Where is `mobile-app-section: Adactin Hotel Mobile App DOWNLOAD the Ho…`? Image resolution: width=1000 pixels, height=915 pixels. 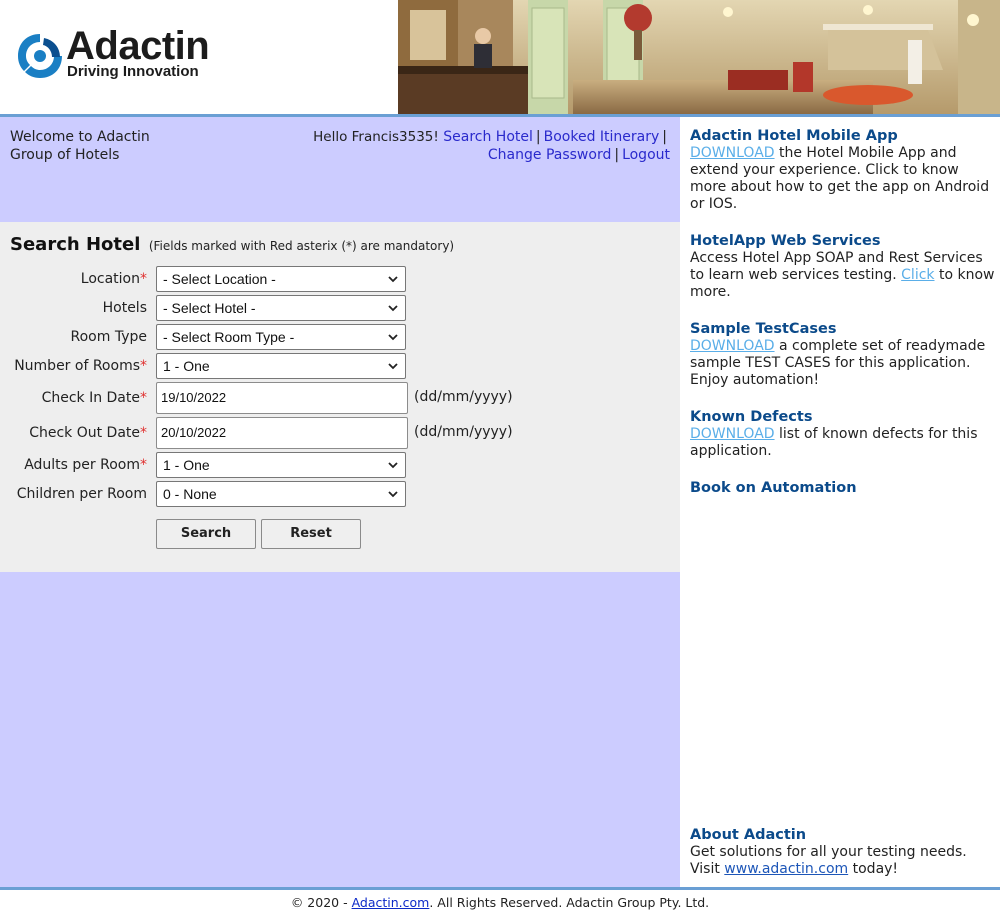 mobile-app-section: Adactin Hotel Mobile App DOWNLOAD the Ho… is located at coordinates (842, 170).